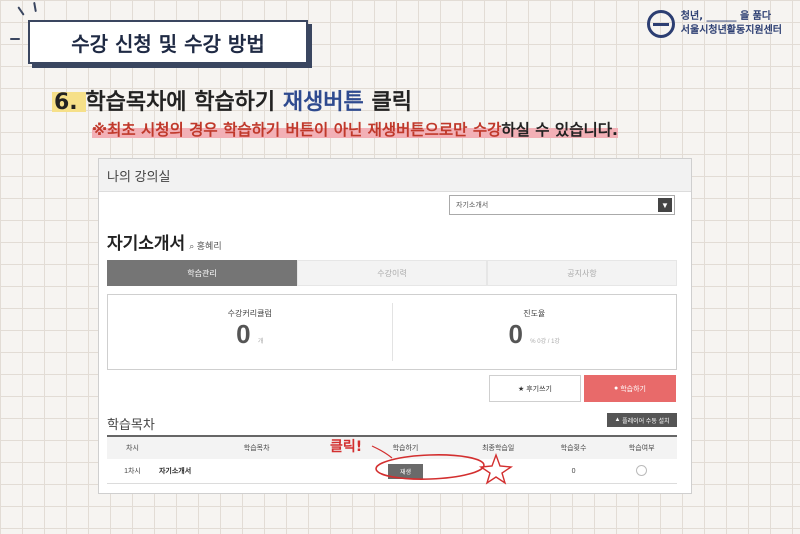 The image size is (800, 534). I want to click on course-select: 자기소개서 ▼, so click(562, 205).